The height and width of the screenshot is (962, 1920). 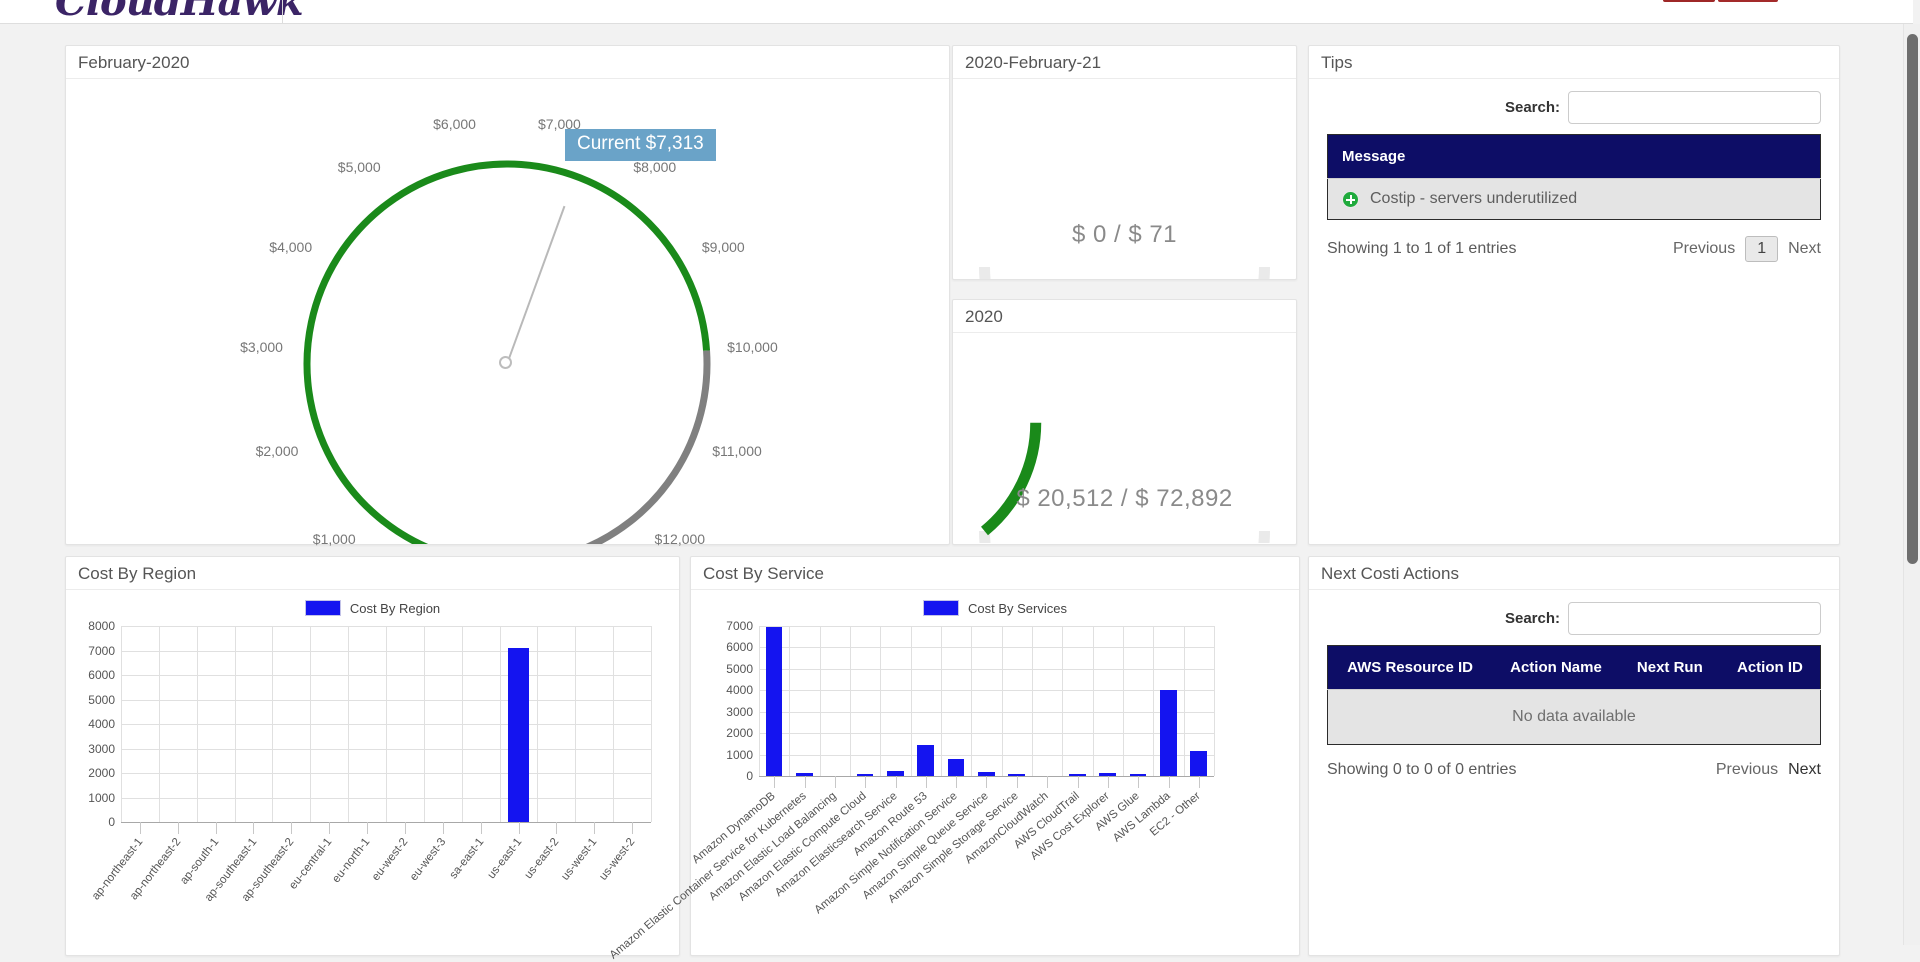 I want to click on scrollbar-thumb, so click(x=1912, y=299).